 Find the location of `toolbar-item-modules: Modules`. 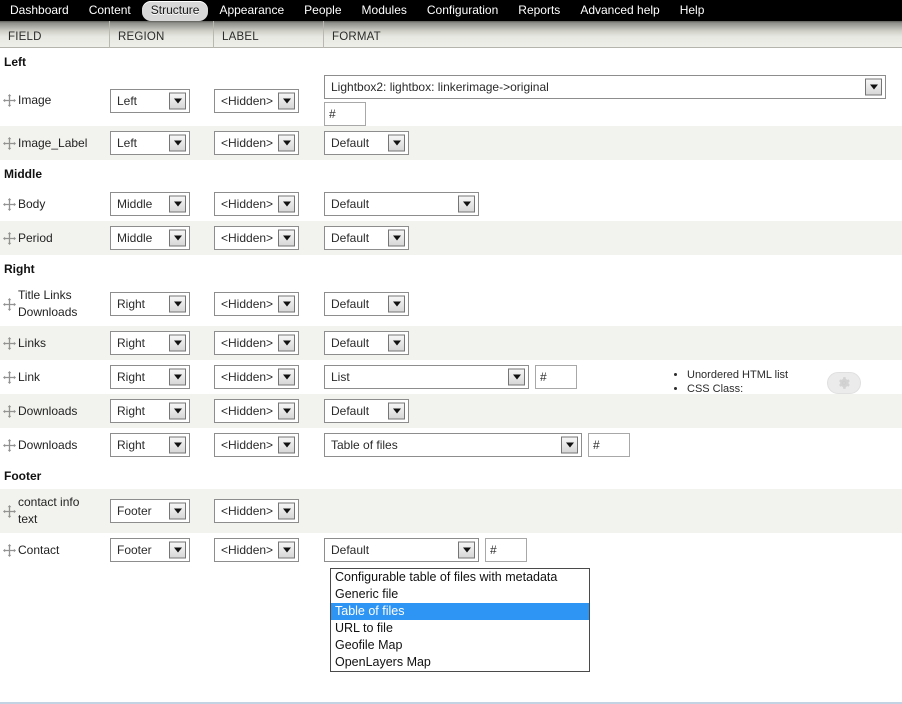

toolbar-item-modules: Modules is located at coordinates (384, 11).